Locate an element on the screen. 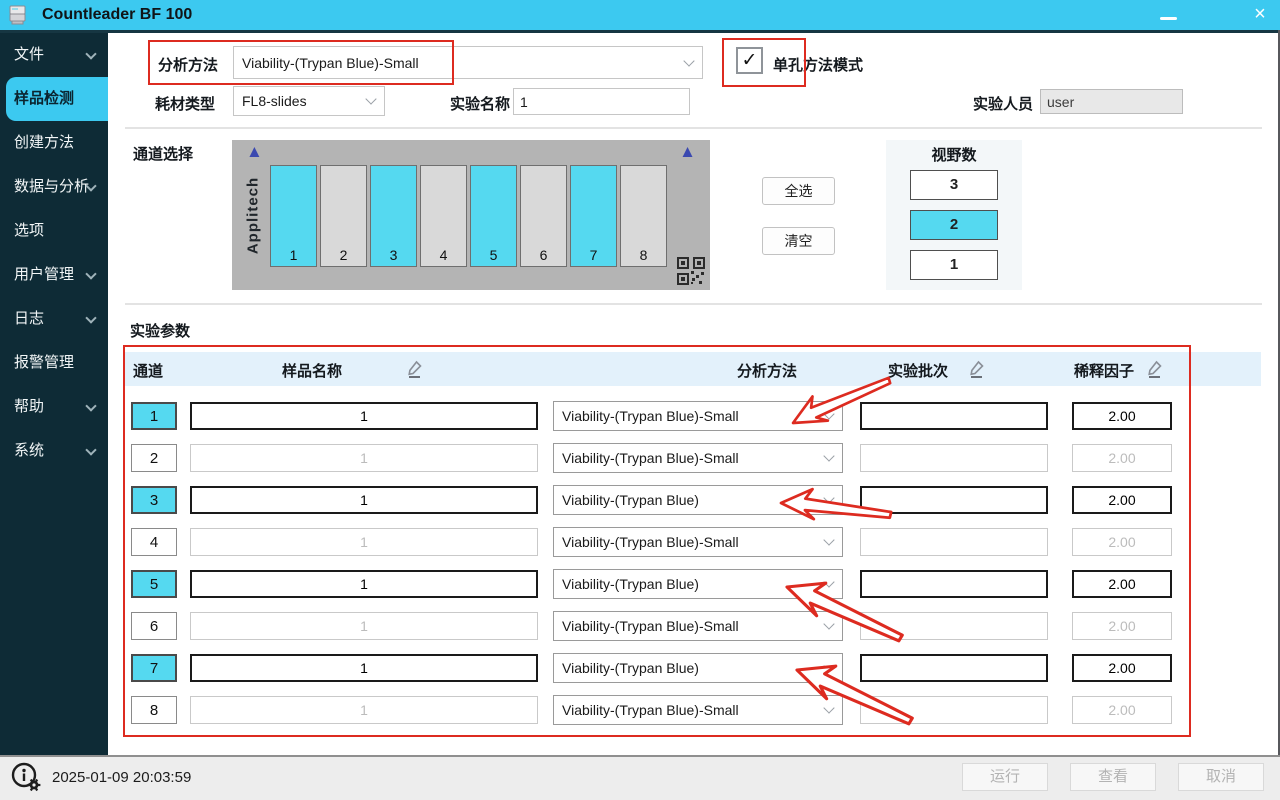  channel-6: 6 is located at coordinates (543, 216).